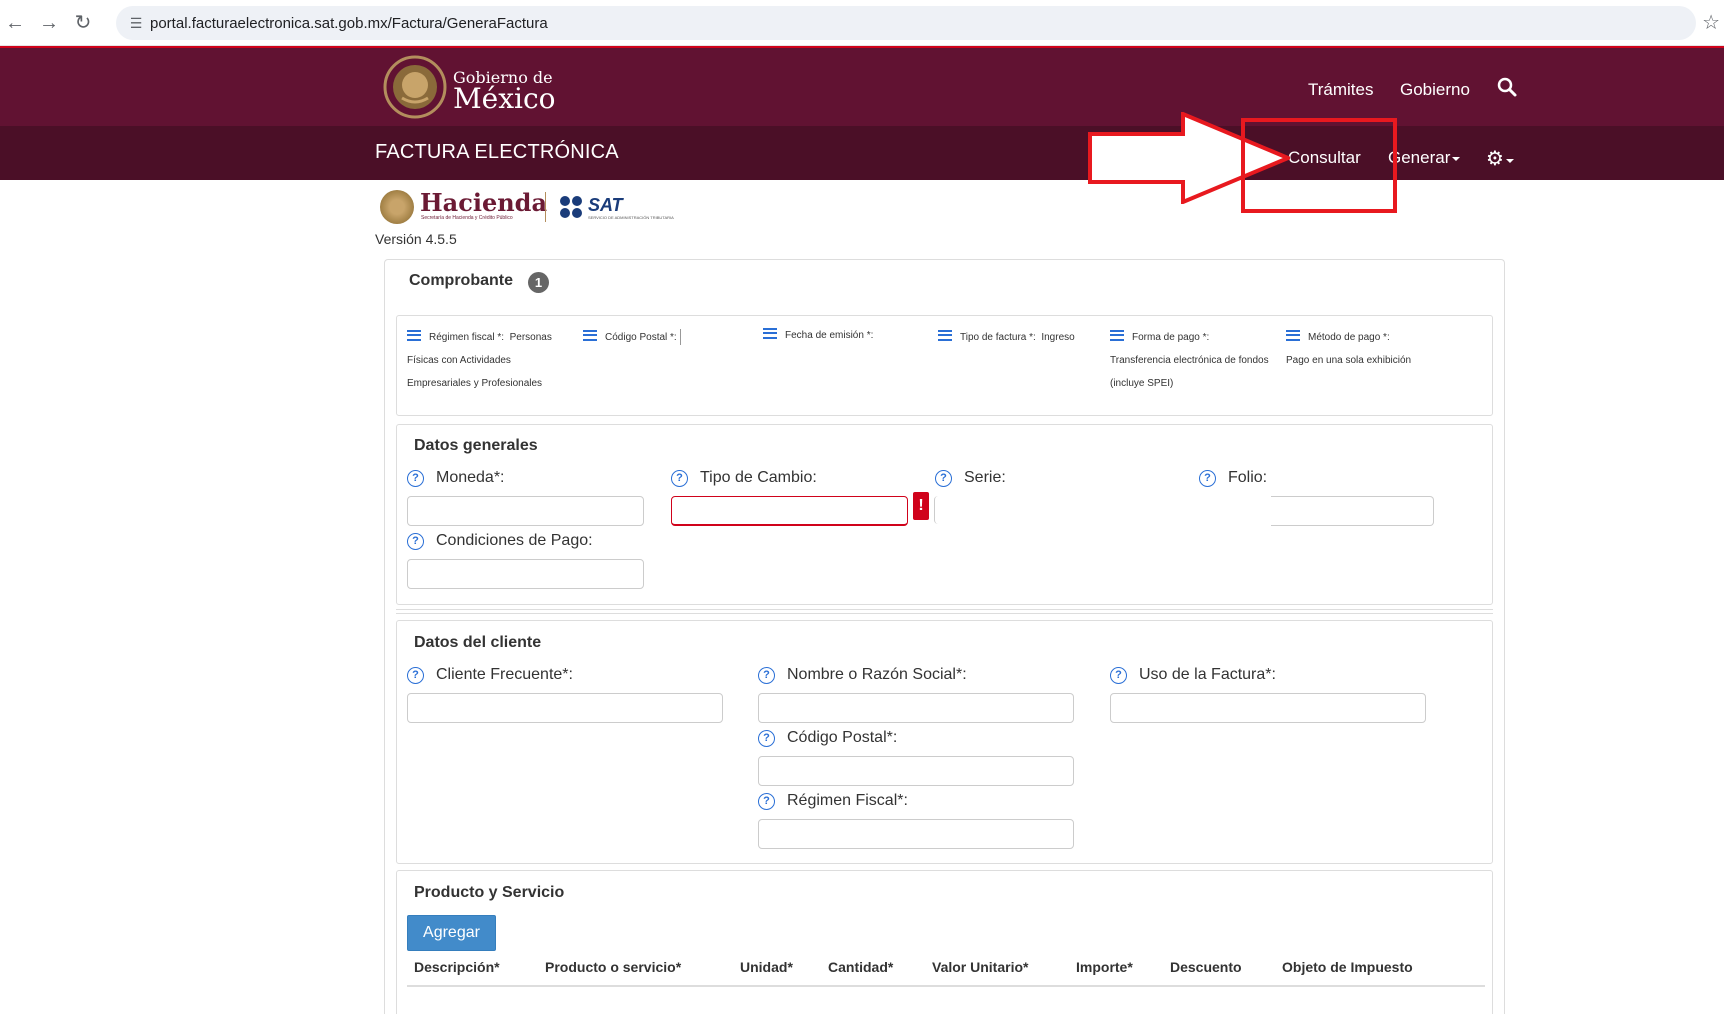 Image resolution: width=1724 pixels, height=1014 pixels. I want to click on datos-generales-title: Datos generales, so click(476, 445).